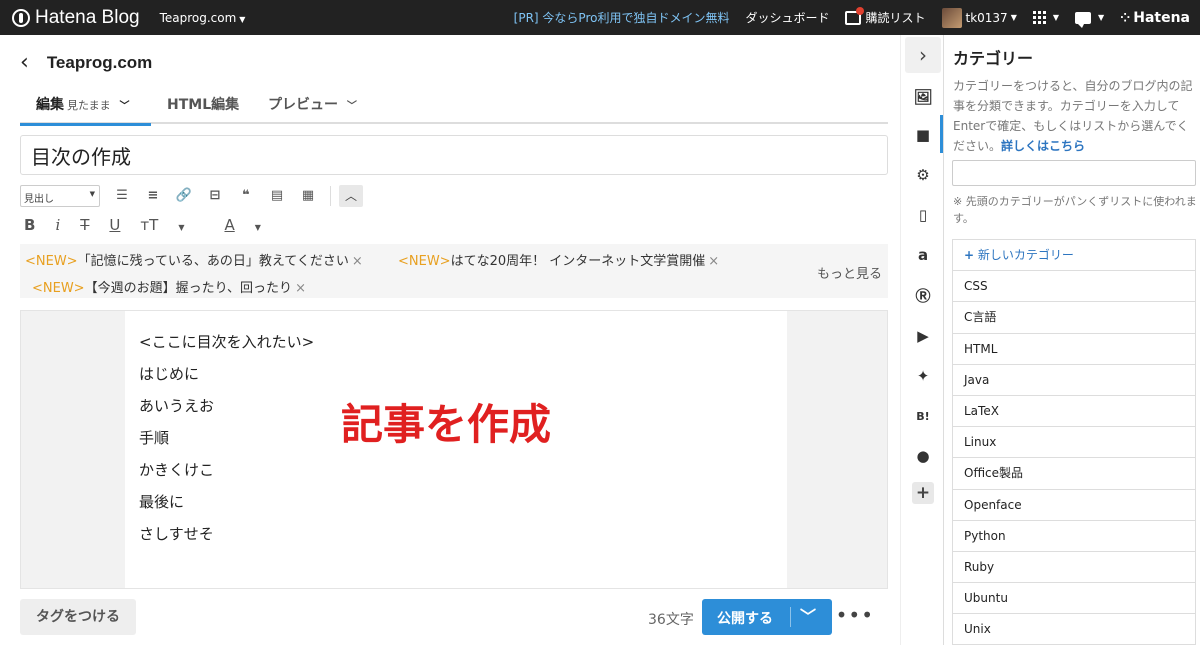 This screenshot has width=1200, height=645. What do you see at coordinates (169, 374) in the screenshot?
I see `body-line: はじめに` at bounding box center [169, 374].